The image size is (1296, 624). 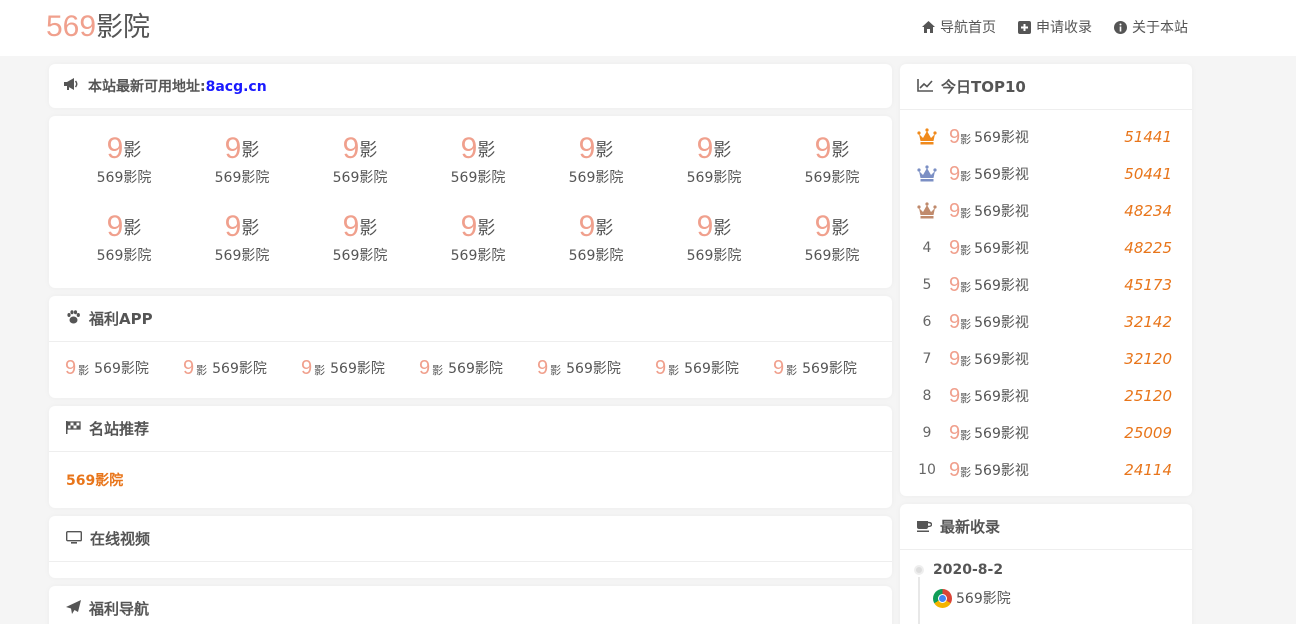 What do you see at coordinates (123, 27) in the screenshot?
I see `logo-text: 影院` at bounding box center [123, 27].